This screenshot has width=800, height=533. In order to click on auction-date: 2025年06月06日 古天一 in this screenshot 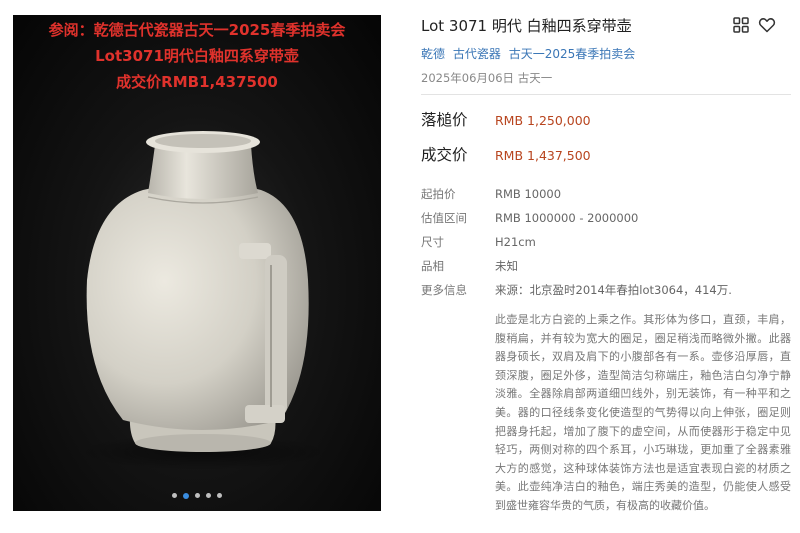, I will do `click(487, 78)`.